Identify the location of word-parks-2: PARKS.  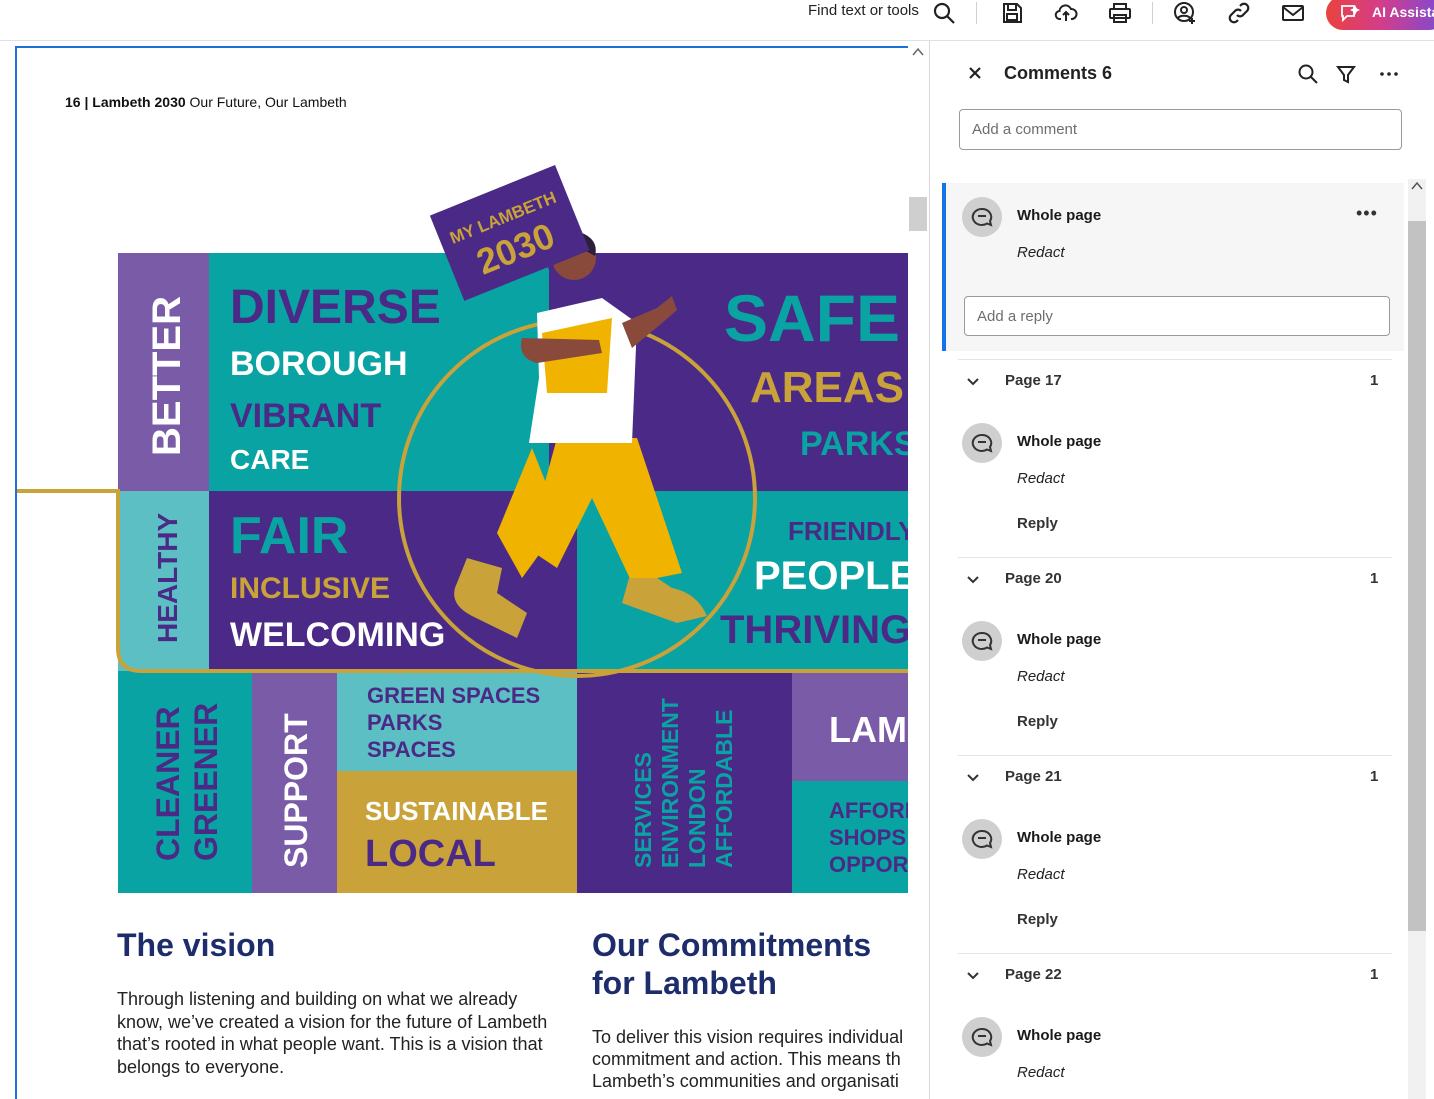
(404, 722).